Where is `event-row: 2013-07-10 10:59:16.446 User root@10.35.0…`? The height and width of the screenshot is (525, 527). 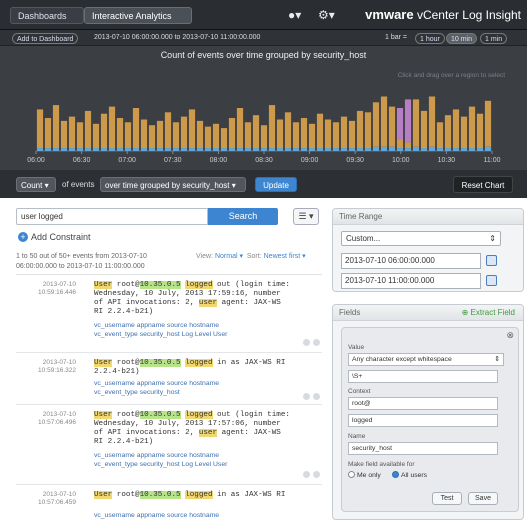 event-row: 2013-07-10 10:59:16.446 User root@10.35.0… is located at coordinates (169, 316).